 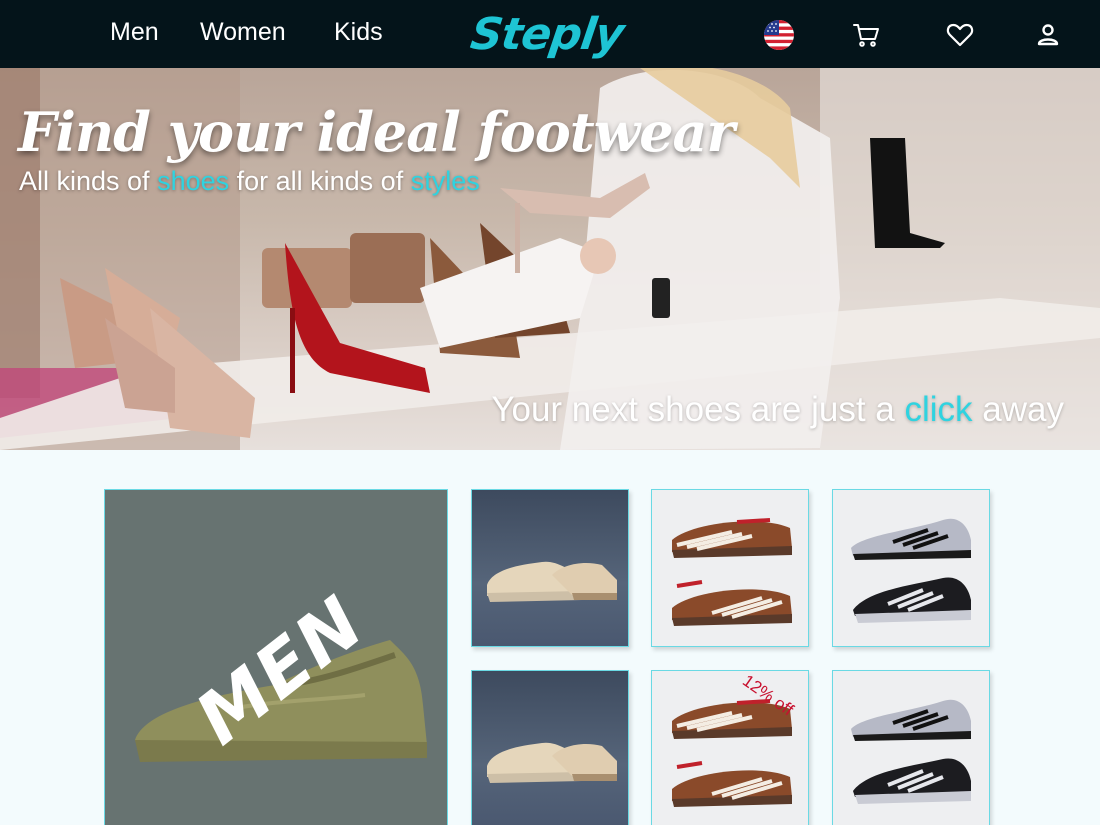 What do you see at coordinates (276, 657) in the screenshot?
I see `men-category-tile: MEN` at bounding box center [276, 657].